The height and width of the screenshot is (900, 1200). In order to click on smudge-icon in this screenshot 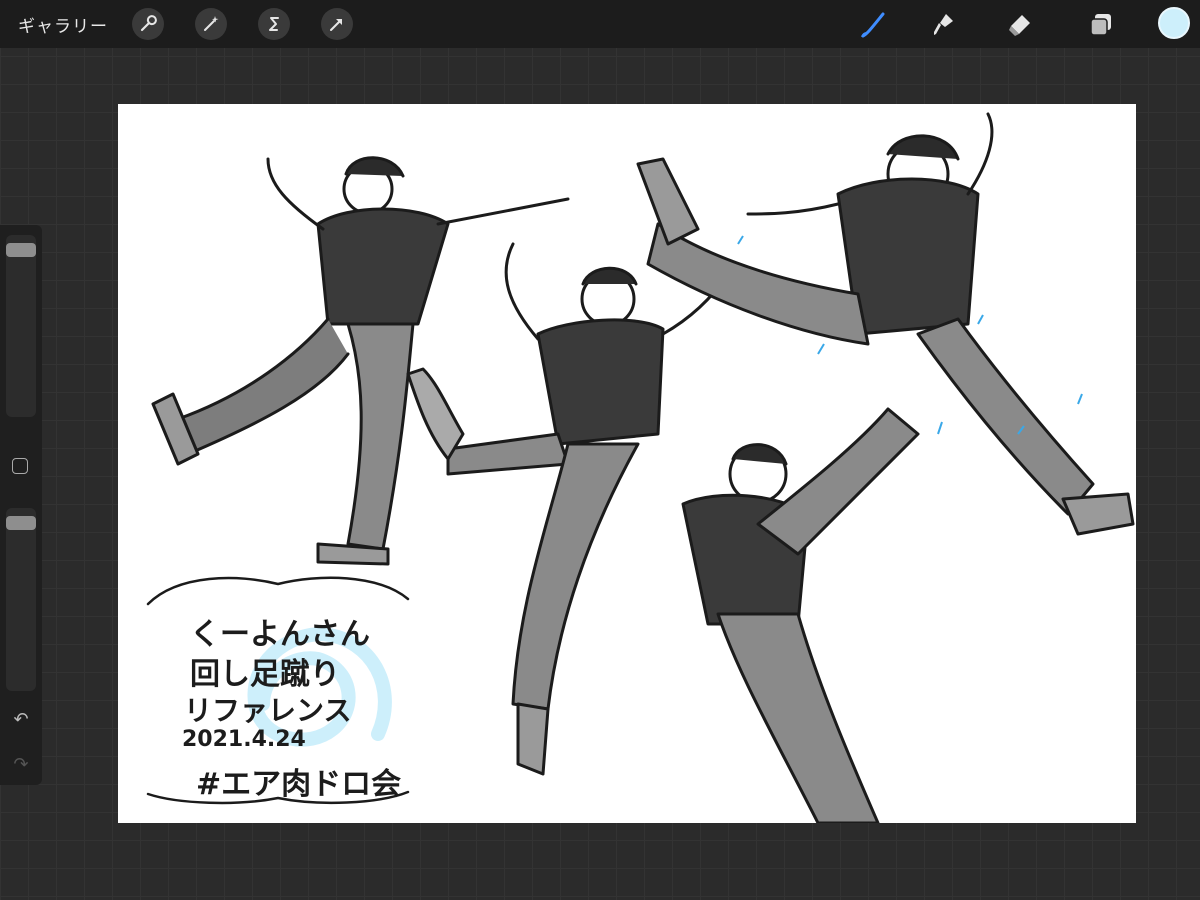, I will do `click(943, 24)`.